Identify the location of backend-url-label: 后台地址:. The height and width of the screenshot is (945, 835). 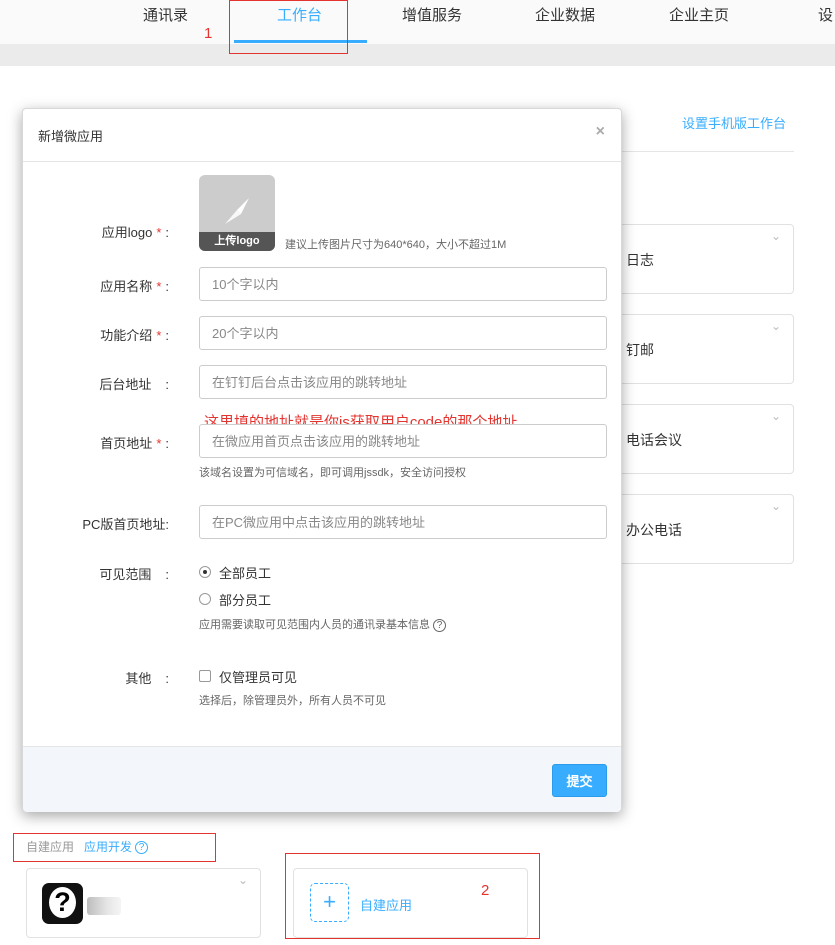
(134, 384).